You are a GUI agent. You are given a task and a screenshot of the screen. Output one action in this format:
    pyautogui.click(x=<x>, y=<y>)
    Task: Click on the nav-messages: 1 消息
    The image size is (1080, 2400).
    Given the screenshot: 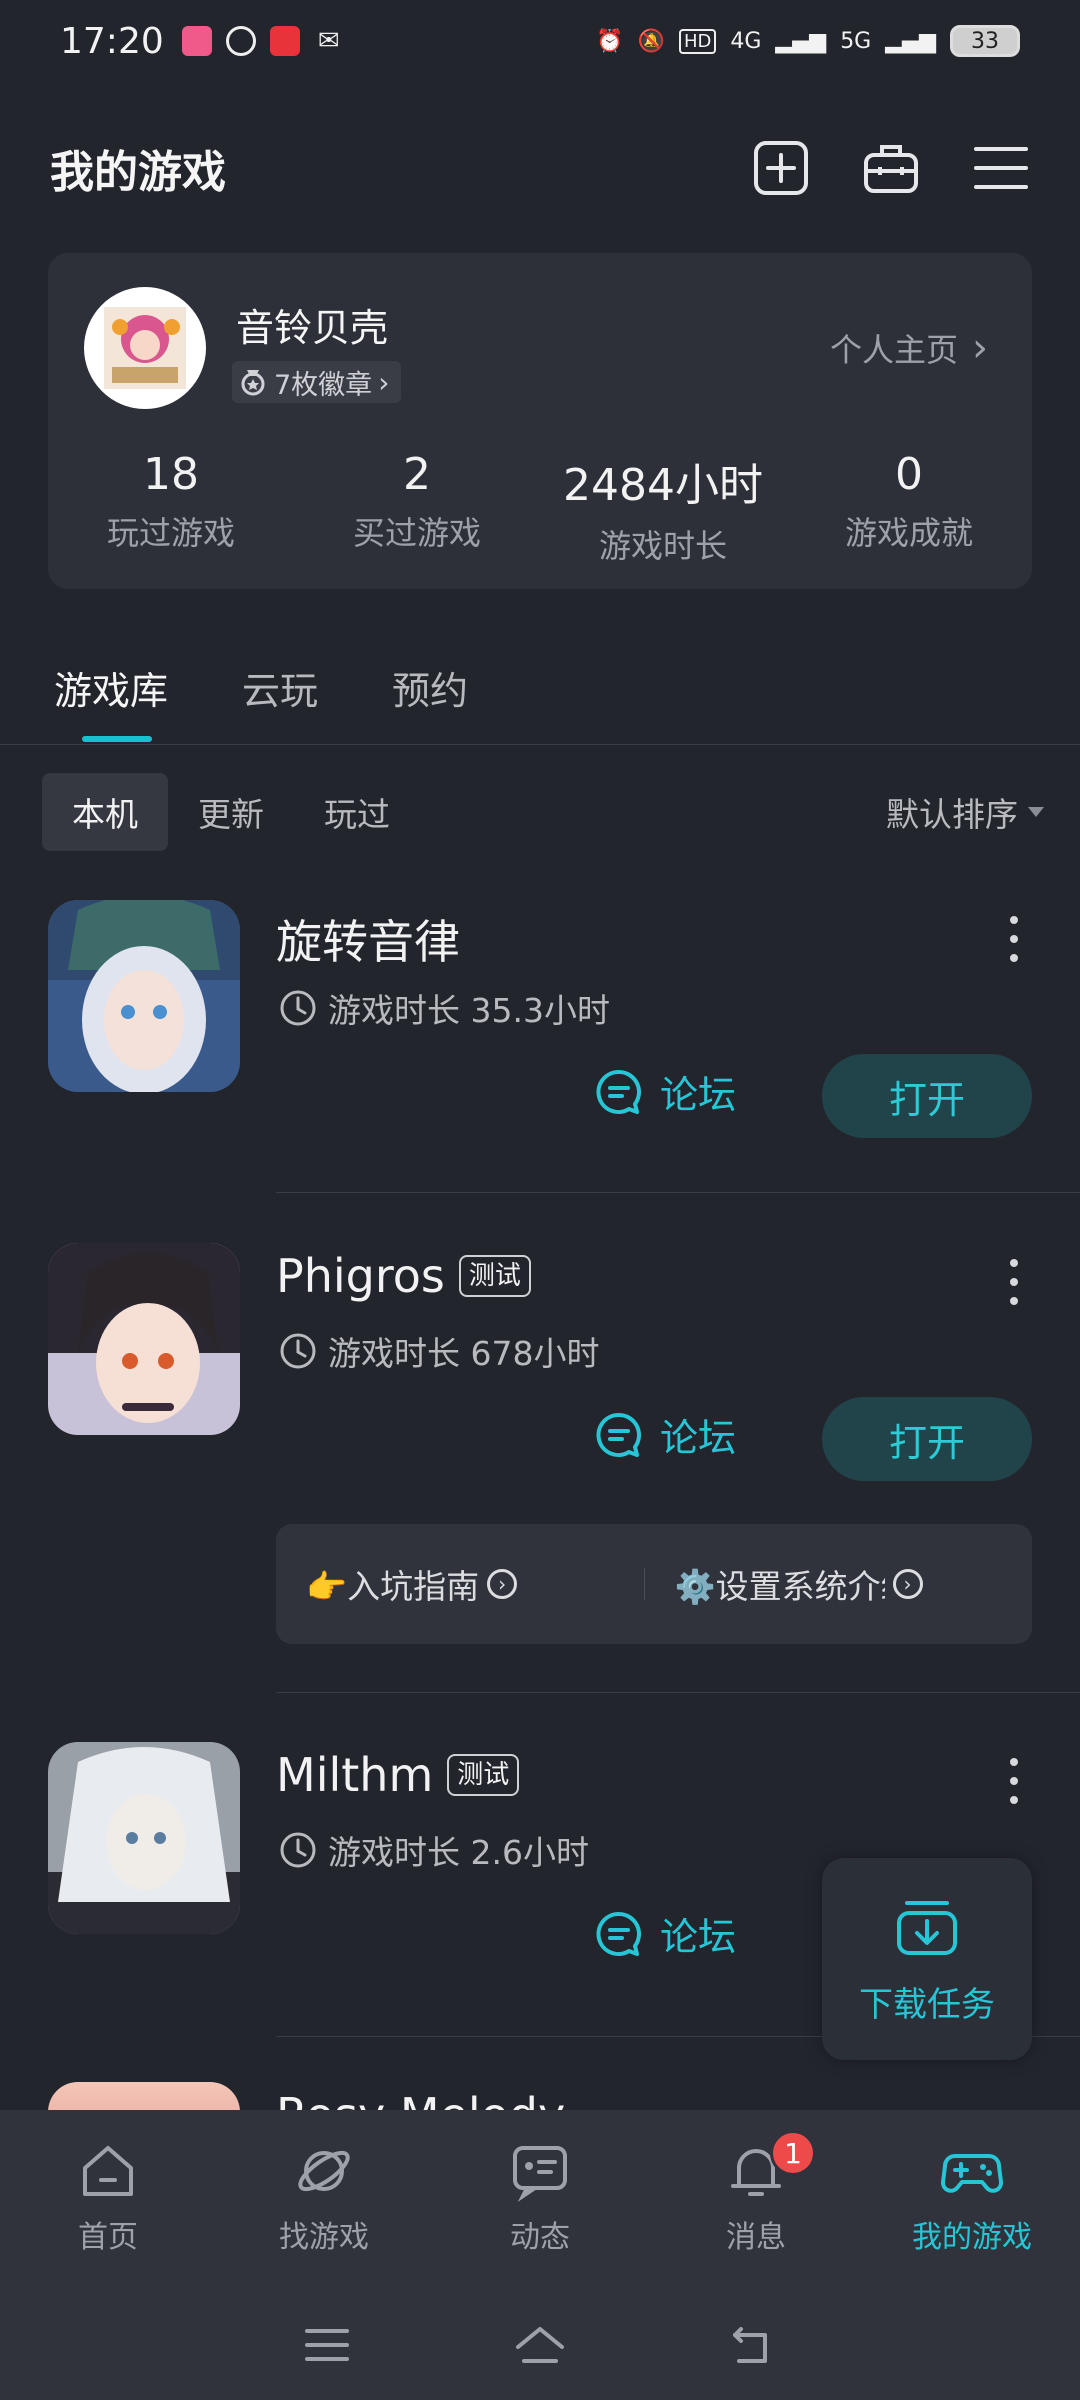 What is the action you would take?
    pyautogui.click(x=756, y=2200)
    